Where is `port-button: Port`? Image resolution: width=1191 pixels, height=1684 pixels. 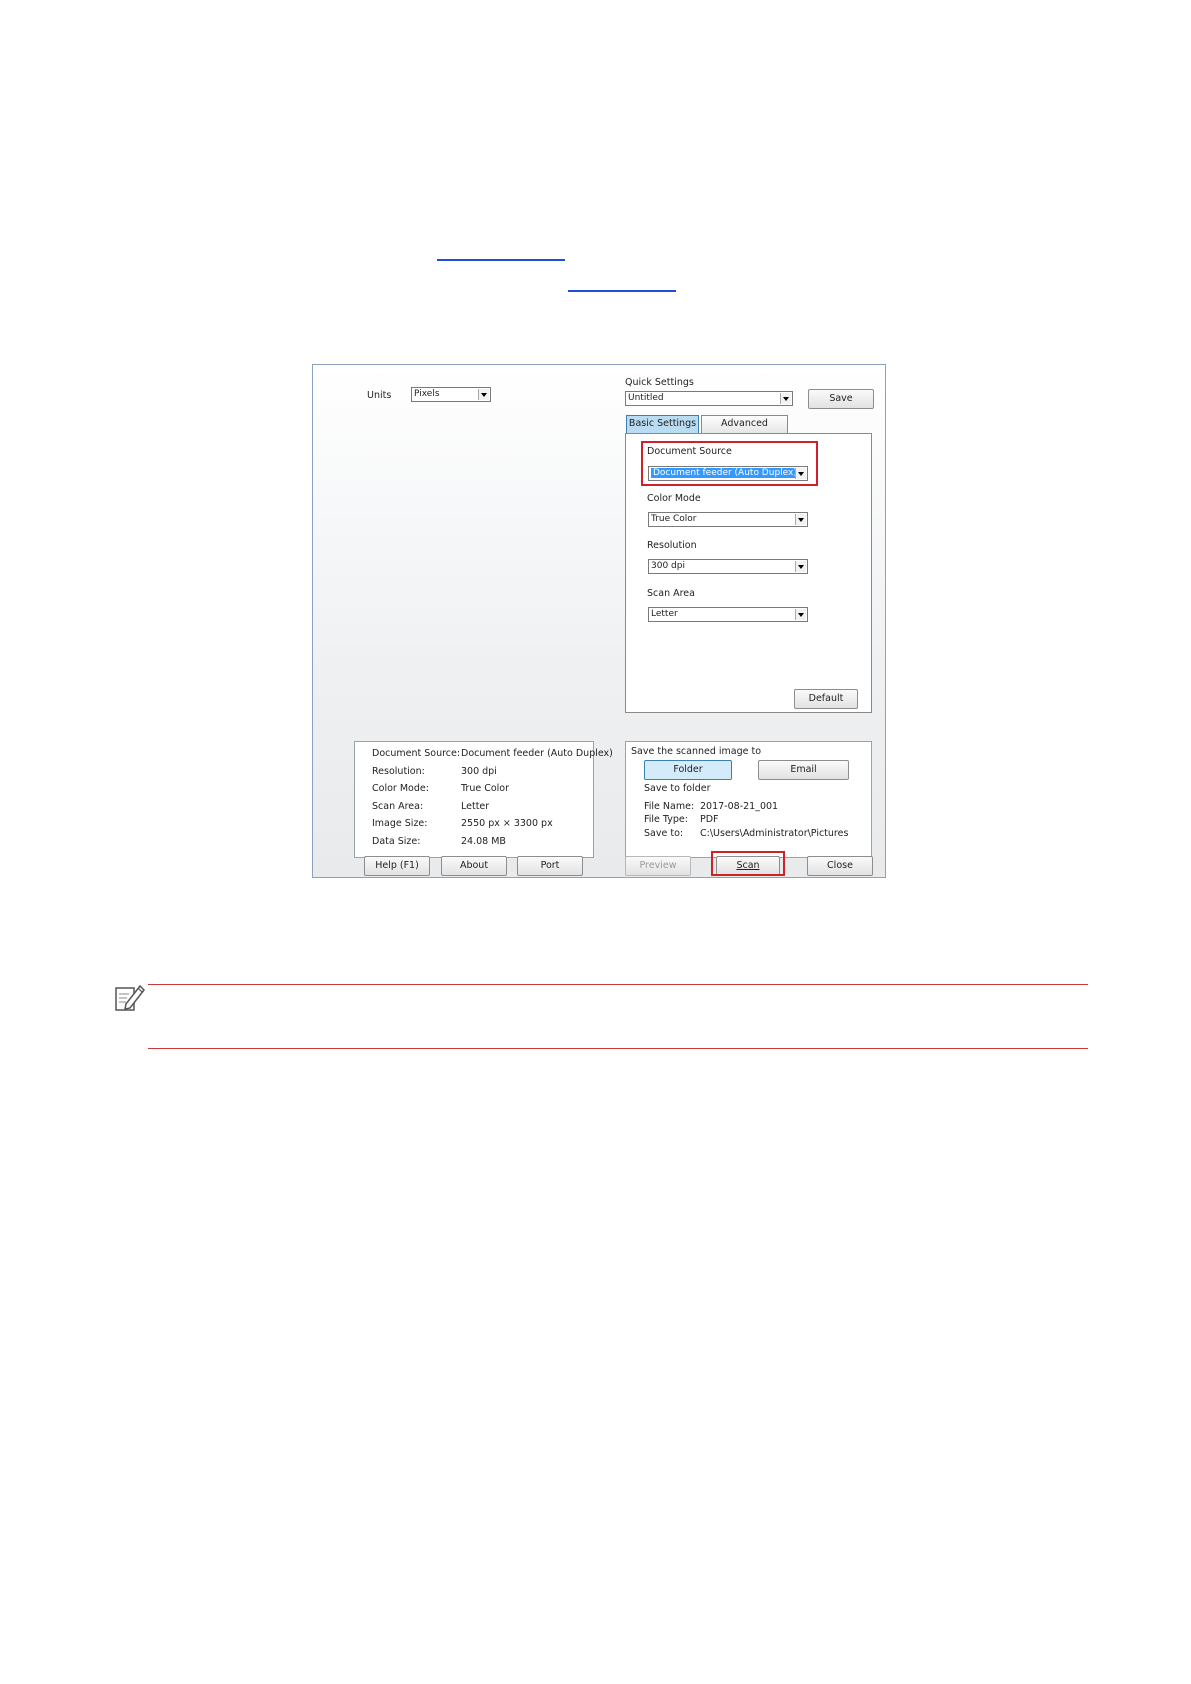
port-button: Port is located at coordinates (550, 866).